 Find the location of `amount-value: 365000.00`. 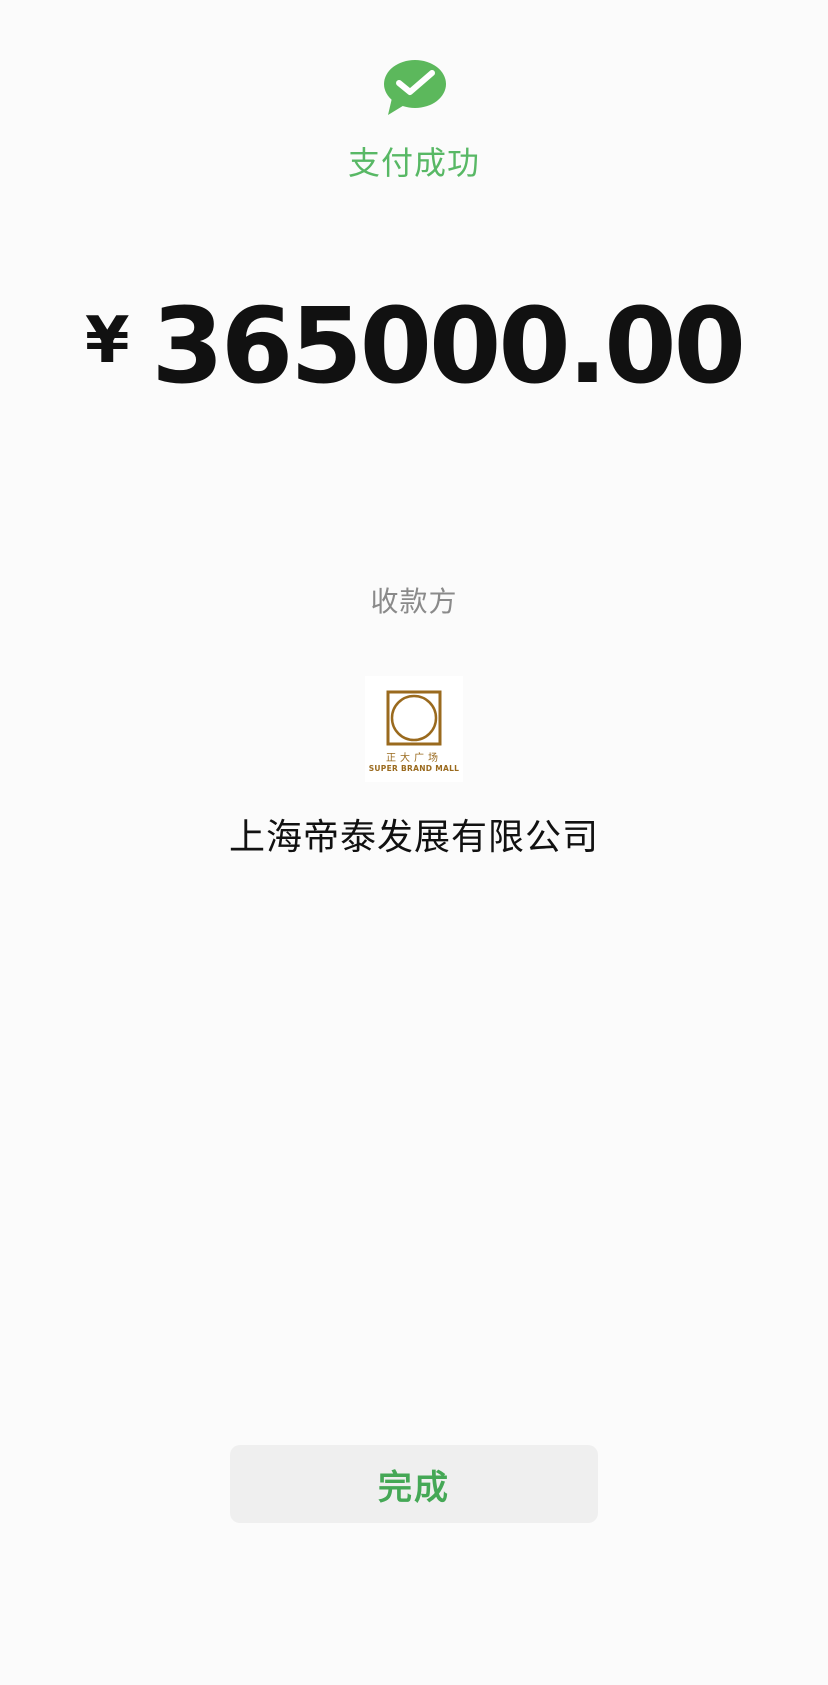

amount-value: 365000.00 is located at coordinates (448, 346).